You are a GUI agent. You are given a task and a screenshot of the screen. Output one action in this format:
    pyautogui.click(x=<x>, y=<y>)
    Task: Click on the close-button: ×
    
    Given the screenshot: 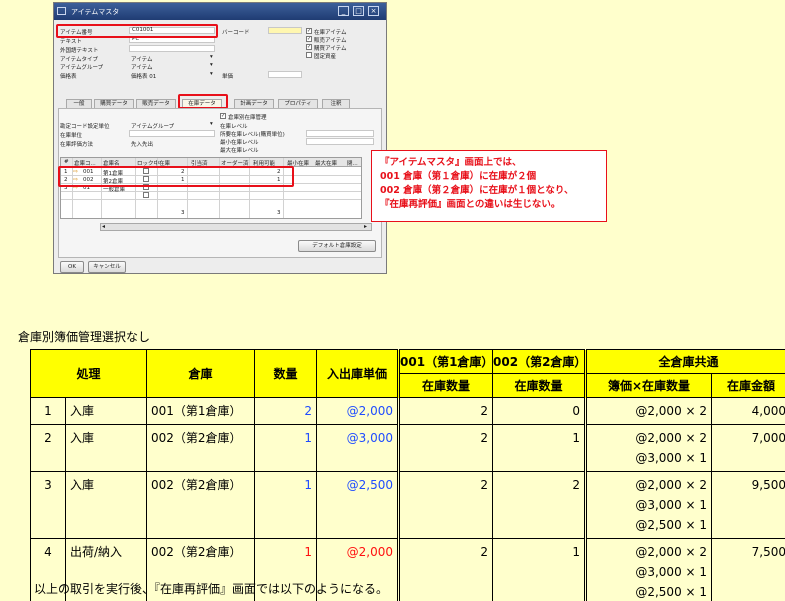 What is the action you would take?
    pyautogui.click(x=373, y=11)
    